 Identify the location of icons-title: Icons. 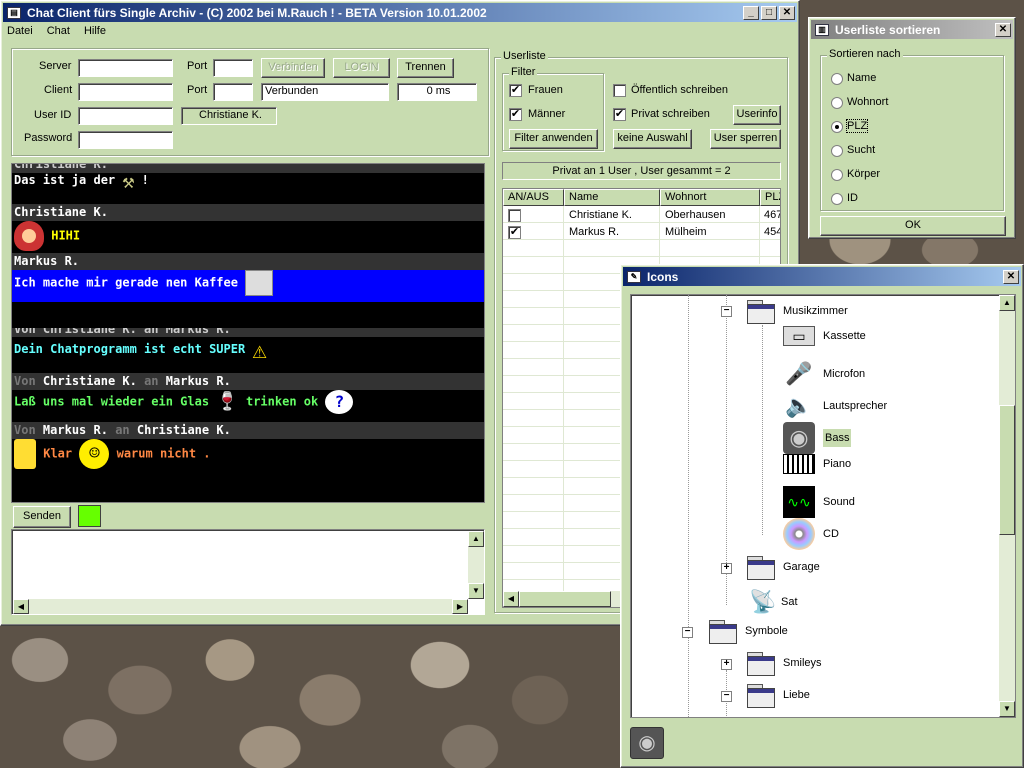
(663, 276).